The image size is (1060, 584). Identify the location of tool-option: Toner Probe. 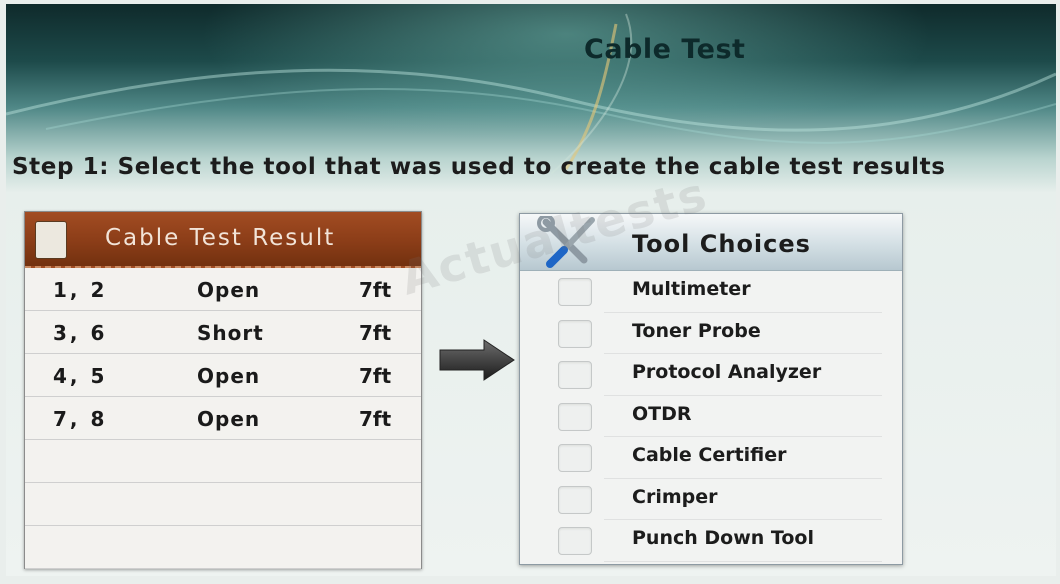
(711, 333).